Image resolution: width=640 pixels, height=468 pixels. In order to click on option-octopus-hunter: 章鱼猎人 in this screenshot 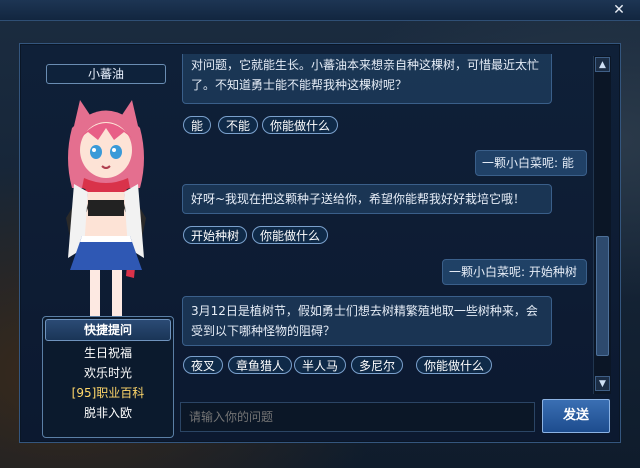, I will do `click(260, 365)`.